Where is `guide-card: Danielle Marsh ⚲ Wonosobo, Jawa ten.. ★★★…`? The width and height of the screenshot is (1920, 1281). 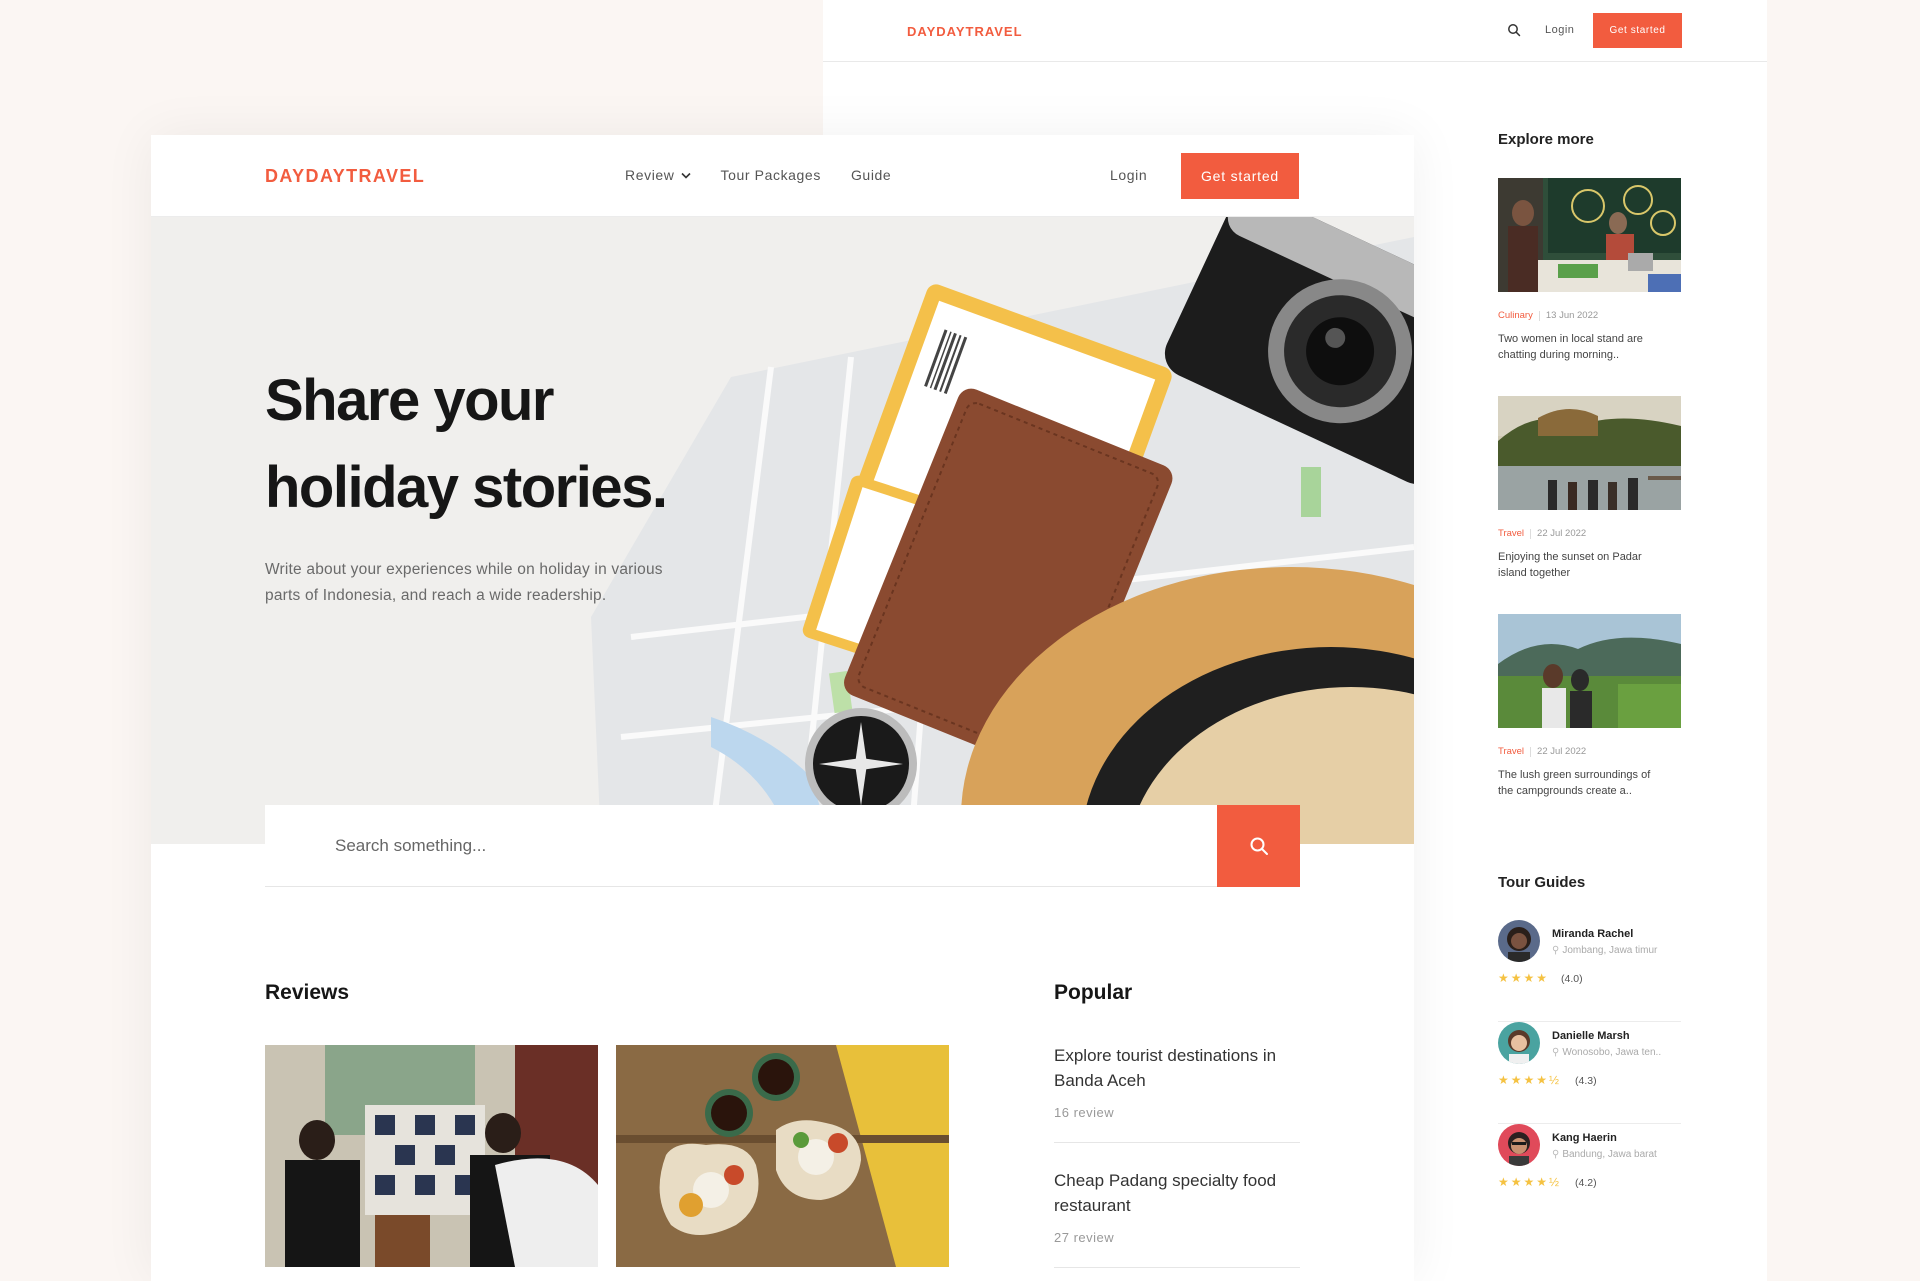 guide-card: Danielle Marsh ⚲ Wonosobo, Jawa ten.. ★★★… is located at coordinates (1589, 1073).